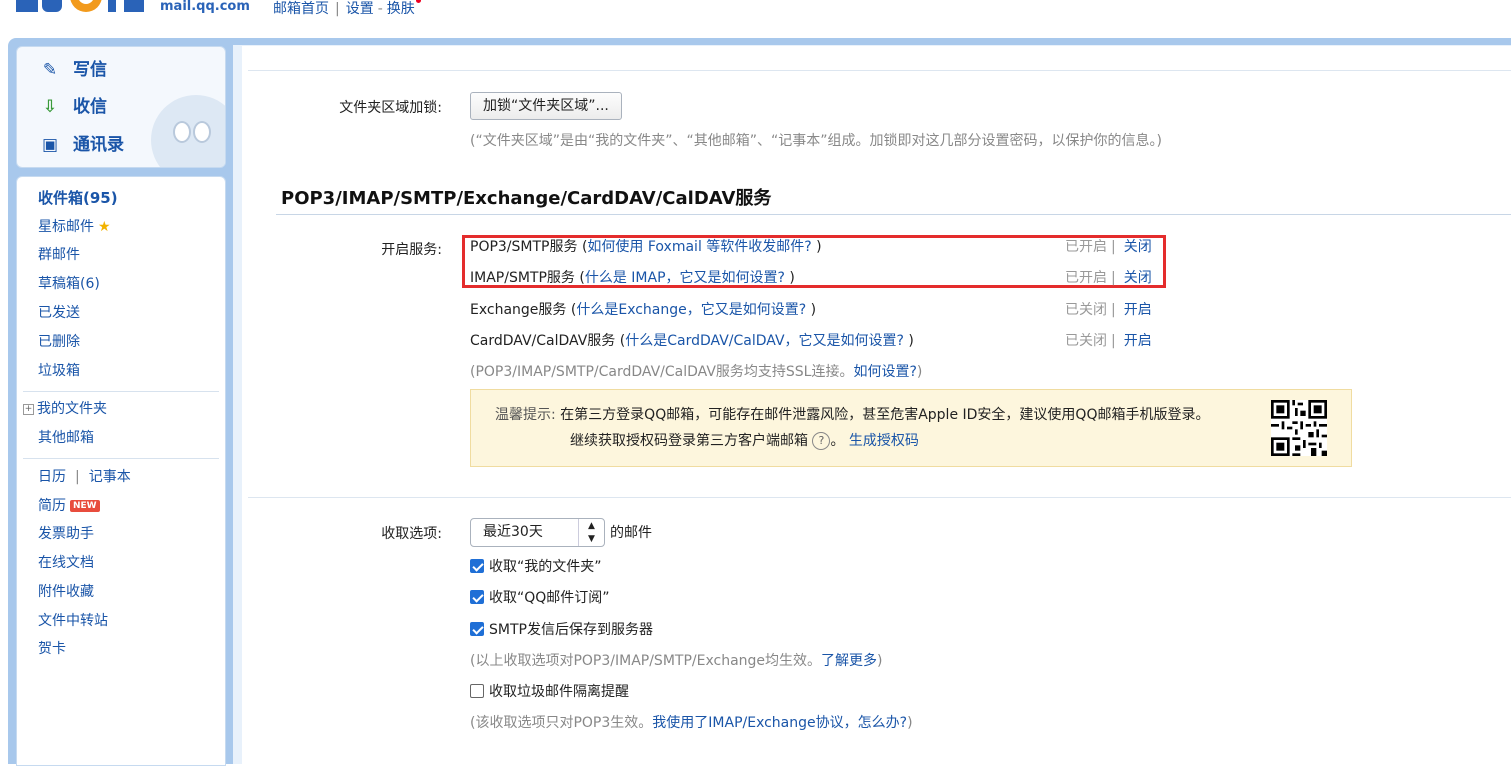 The width and height of the screenshot is (1511, 766). I want to click on penguin-decoration, so click(188, 131).